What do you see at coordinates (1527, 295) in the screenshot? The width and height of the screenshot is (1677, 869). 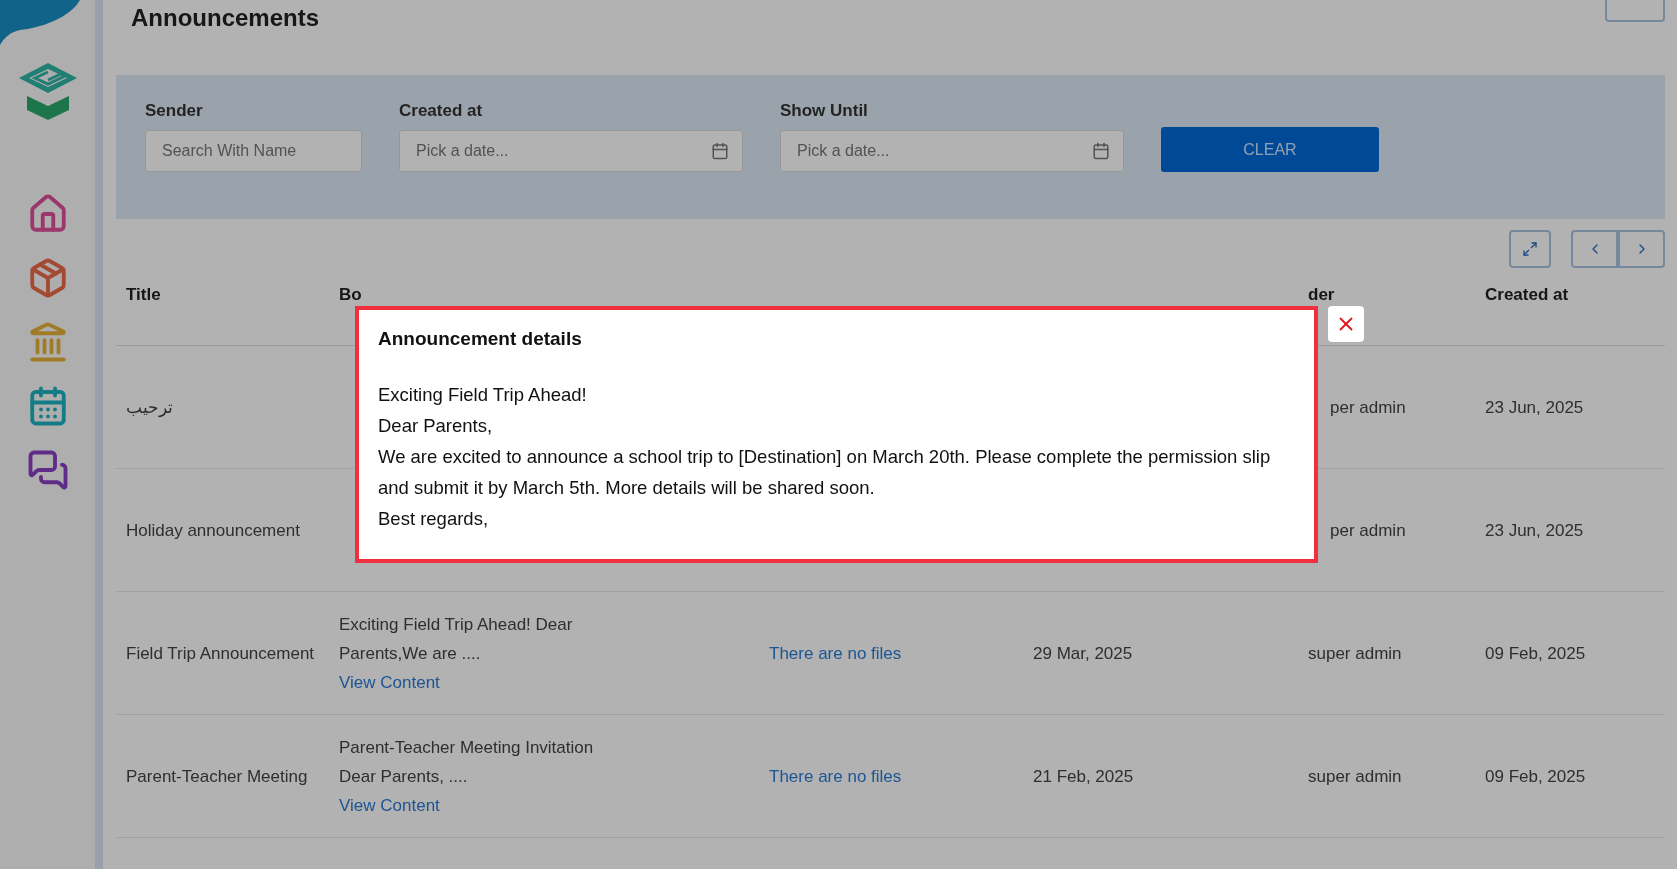 I see `column-header: Created at` at bounding box center [1527, 295].